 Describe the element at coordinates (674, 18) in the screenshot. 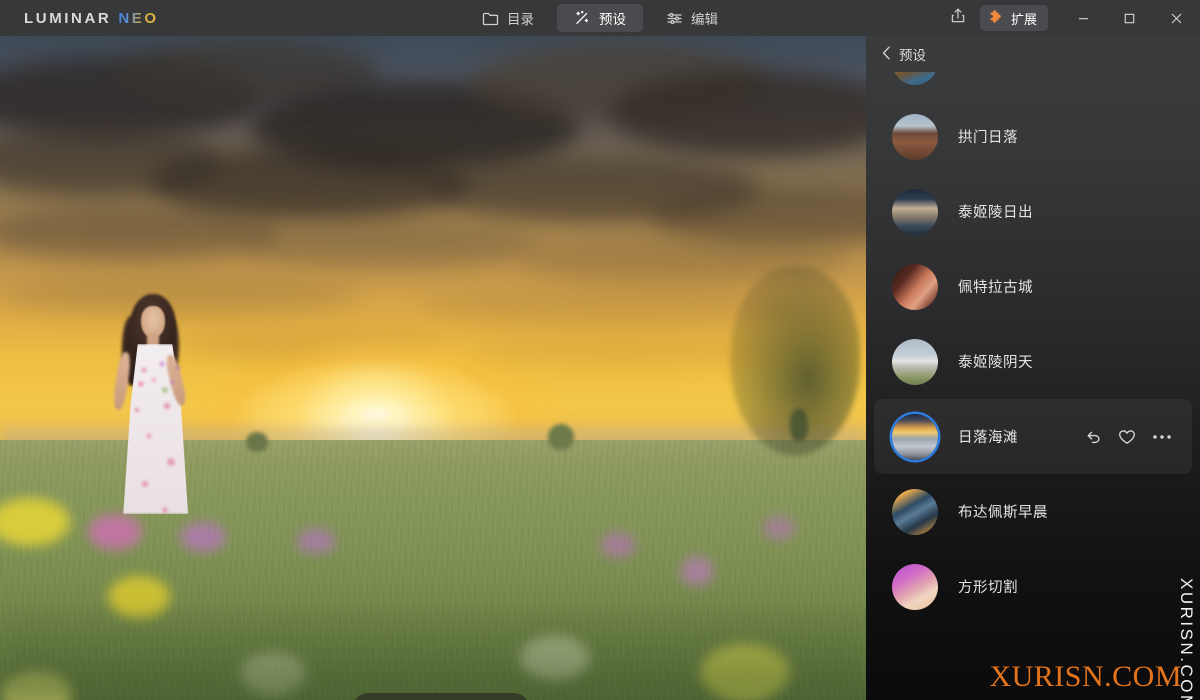

I see `sliders-icon` at that location.